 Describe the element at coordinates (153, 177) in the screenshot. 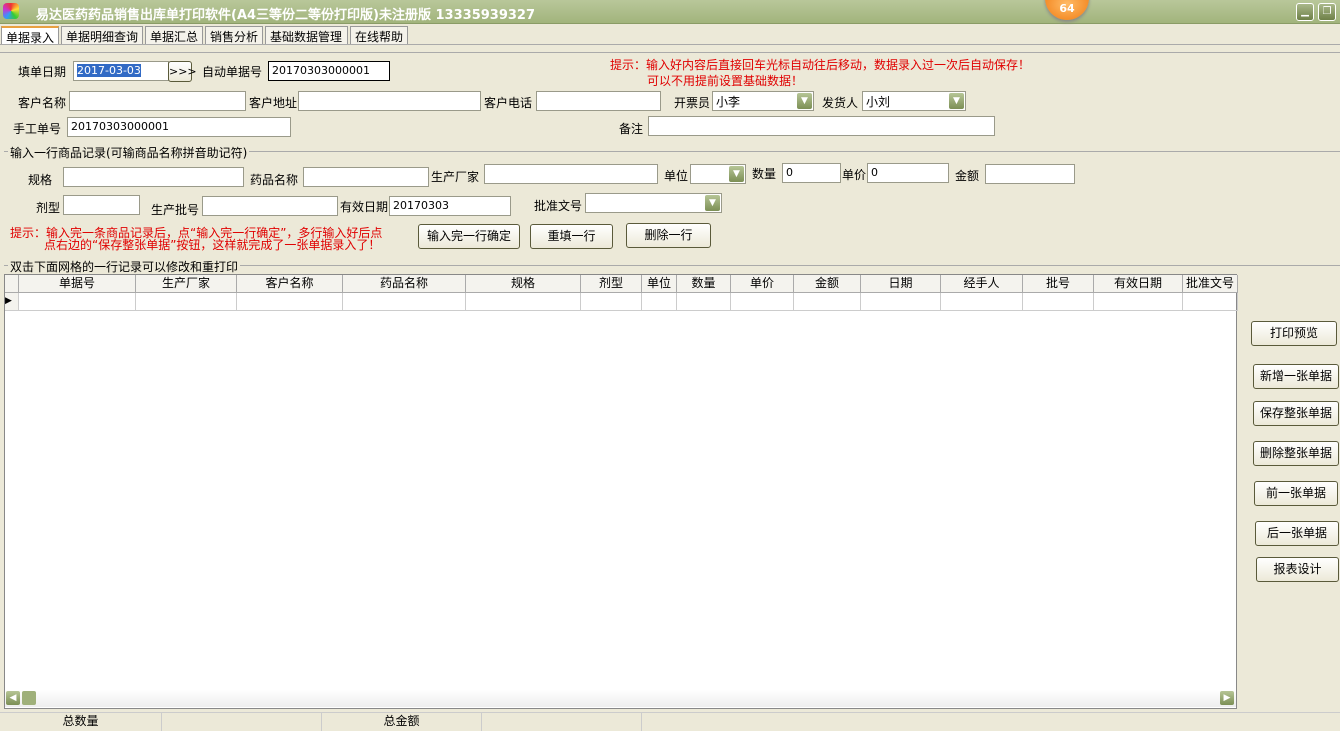

I see `spec-input` at that location.